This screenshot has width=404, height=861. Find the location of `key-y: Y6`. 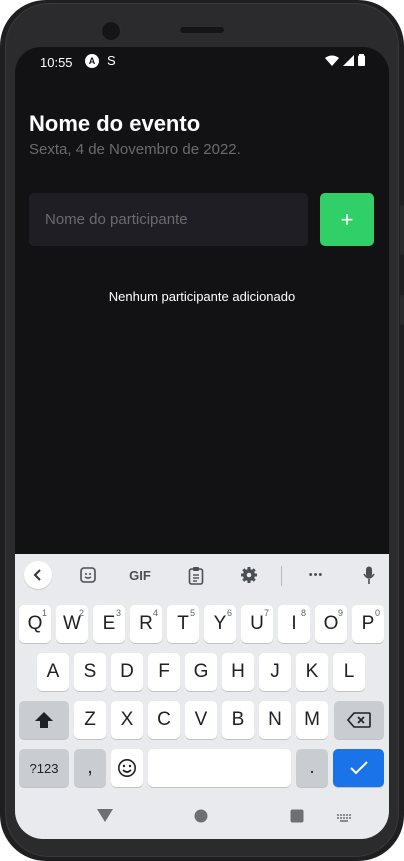

key-y: Y6 is located at coordinates (220, 624).